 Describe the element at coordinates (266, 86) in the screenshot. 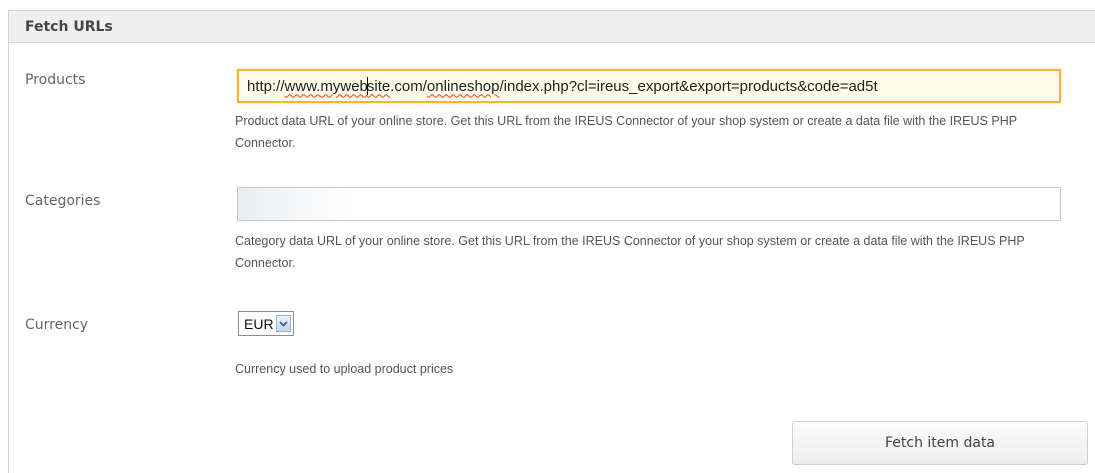

I see `url-part-scheme: http://` at that location.